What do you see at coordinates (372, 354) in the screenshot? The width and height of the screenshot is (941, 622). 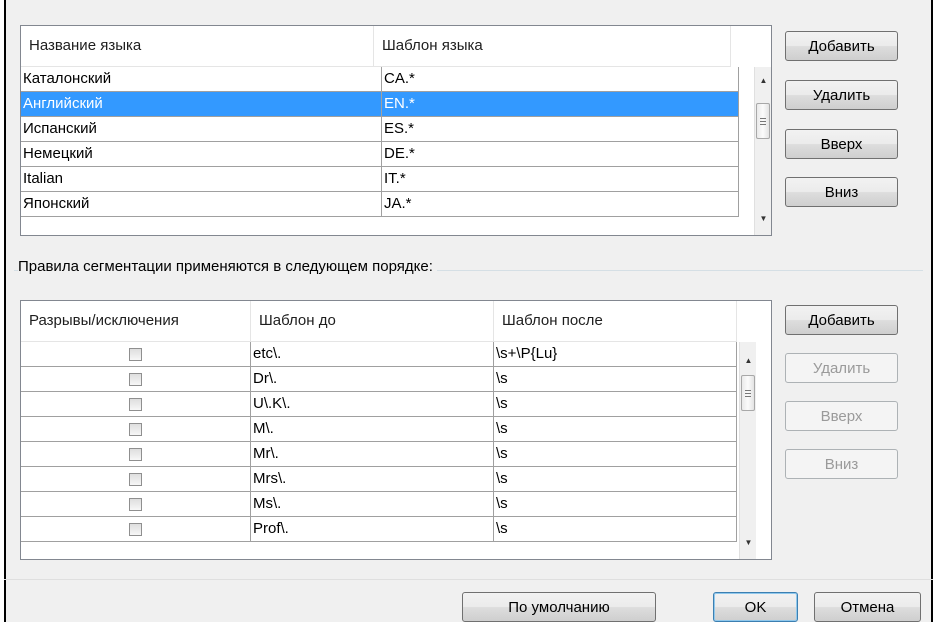 I see `rule-before-cell: etc\.` at bounding box center [372, 354].